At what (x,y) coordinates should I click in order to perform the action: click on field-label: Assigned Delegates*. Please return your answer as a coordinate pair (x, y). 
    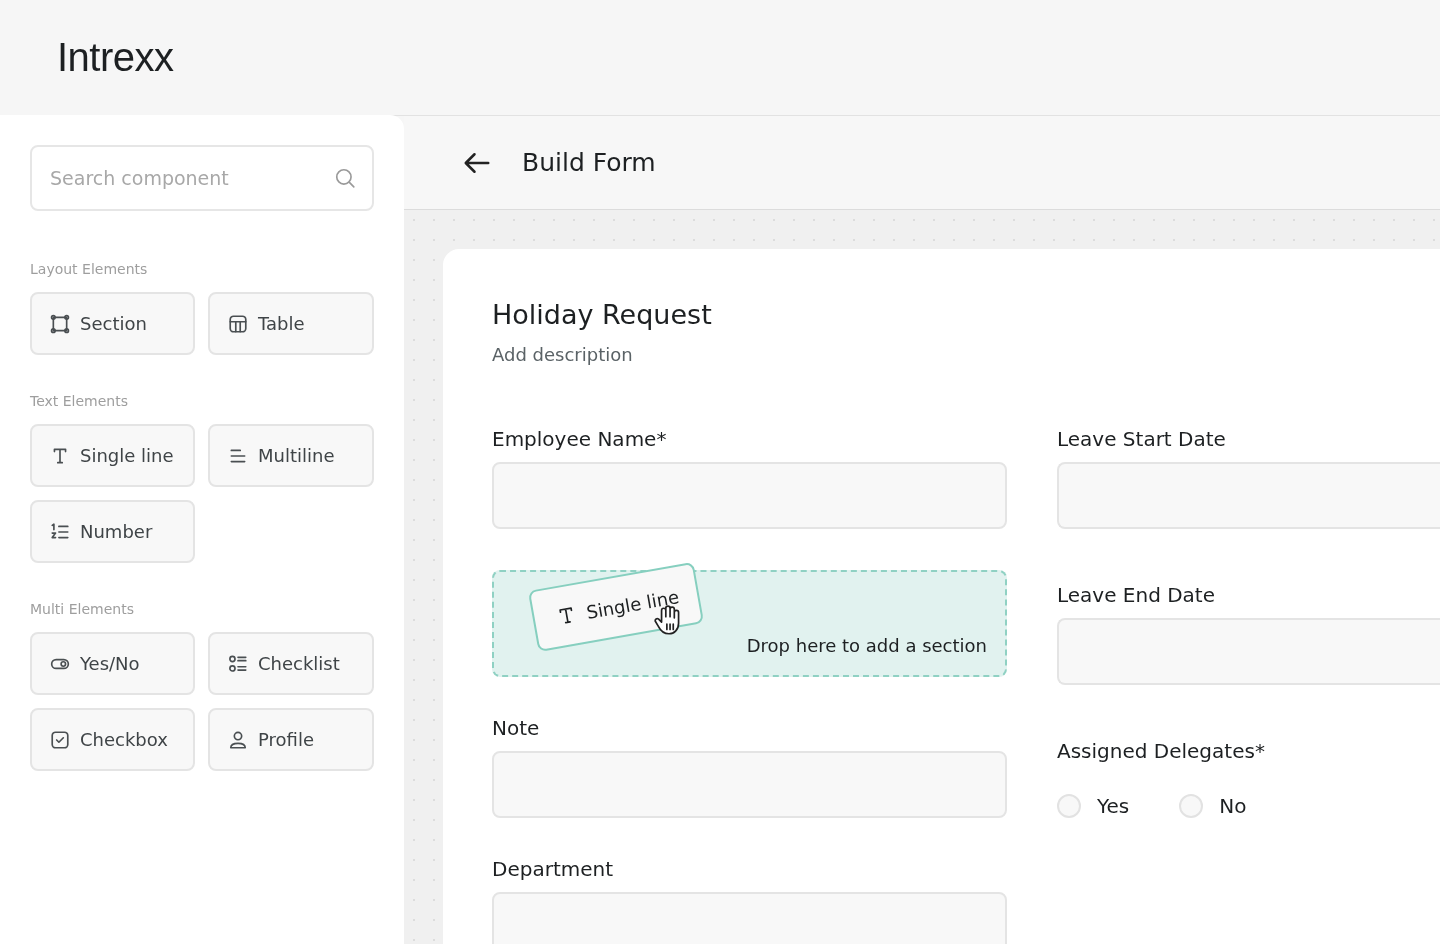
    Looking at the image, I should click on (1161, 751).